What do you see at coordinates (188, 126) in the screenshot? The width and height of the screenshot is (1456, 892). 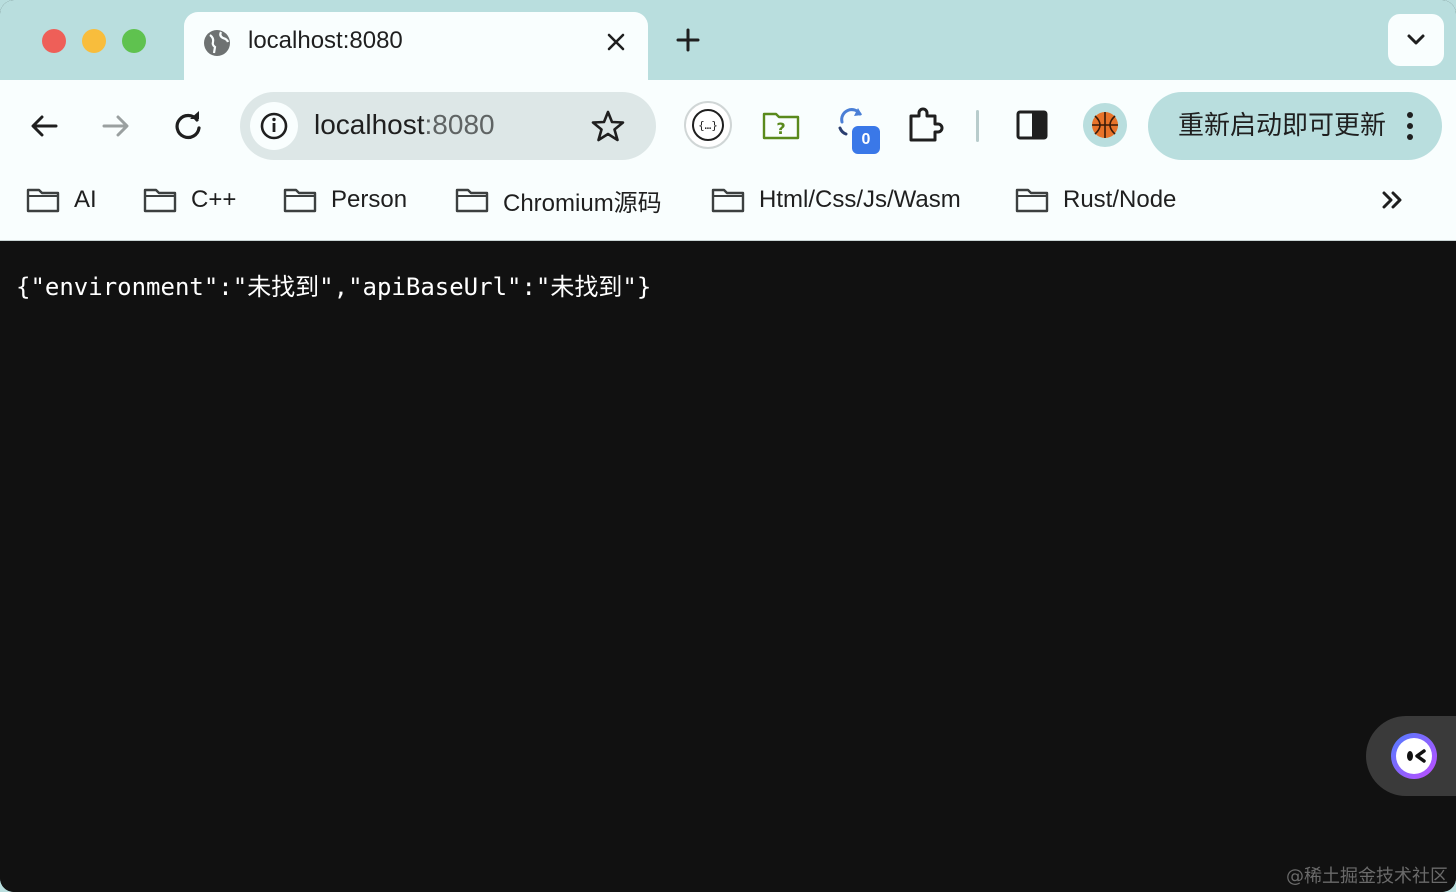 I see `reload-icon` at bounding box center [188, 126].